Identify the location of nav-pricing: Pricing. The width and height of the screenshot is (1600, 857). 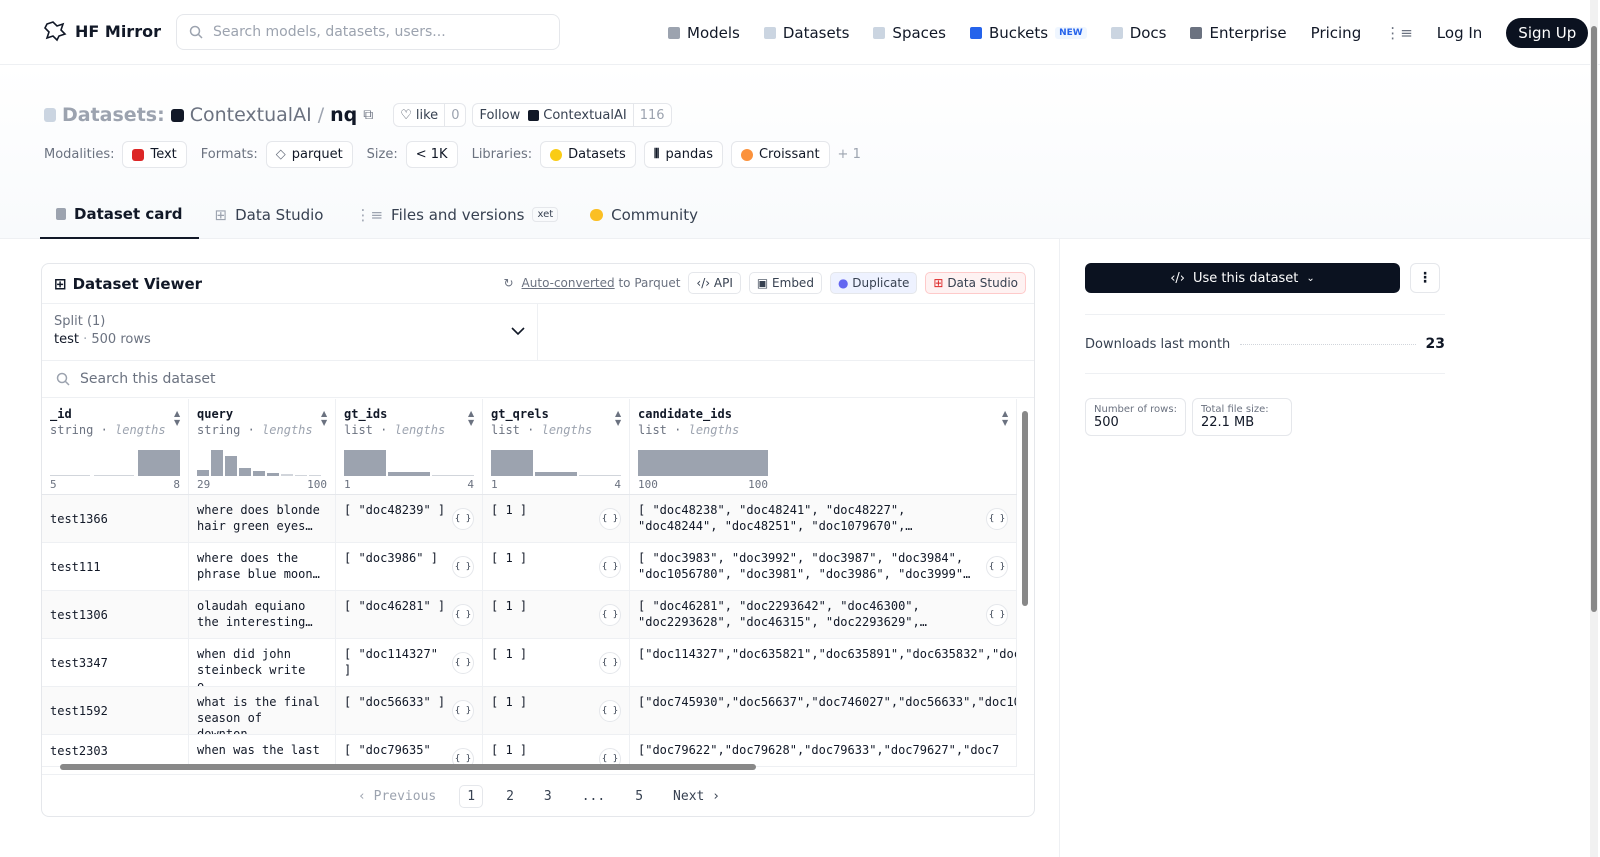
(1336, 33).